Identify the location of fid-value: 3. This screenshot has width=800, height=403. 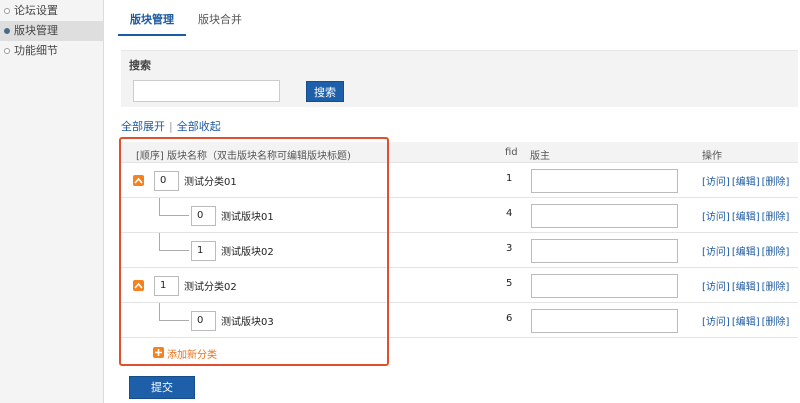
(509, 248).